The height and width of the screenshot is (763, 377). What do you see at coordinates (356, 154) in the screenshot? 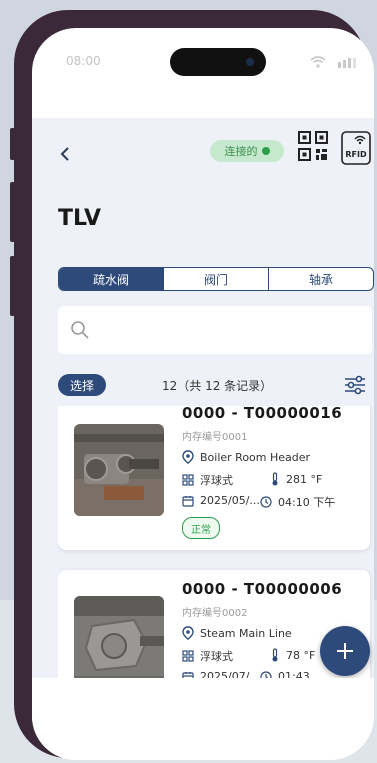
I see `rfid-label: RFID` at bounding box center [356, 154].